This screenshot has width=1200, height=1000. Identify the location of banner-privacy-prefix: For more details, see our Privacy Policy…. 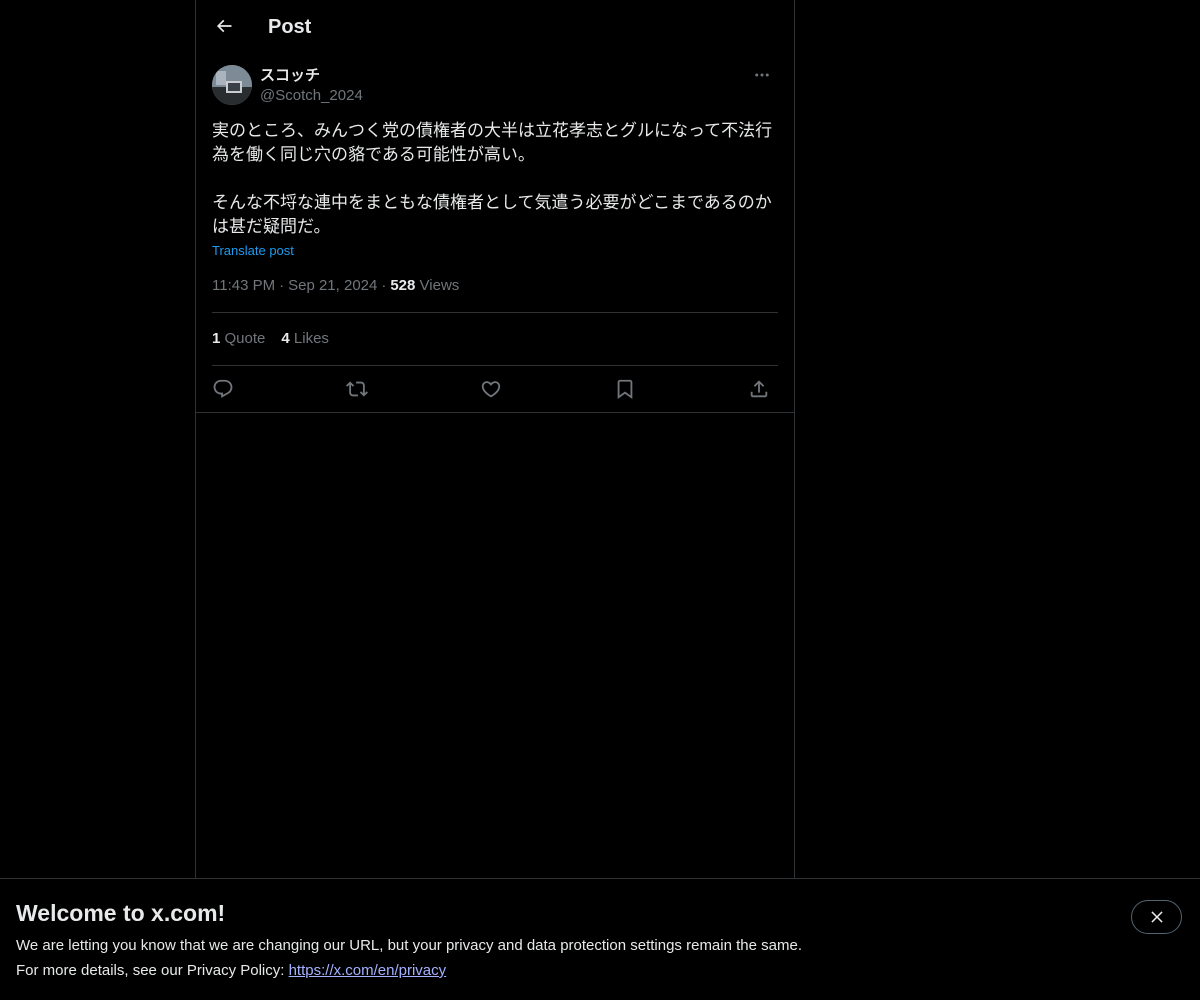
(152, 970).